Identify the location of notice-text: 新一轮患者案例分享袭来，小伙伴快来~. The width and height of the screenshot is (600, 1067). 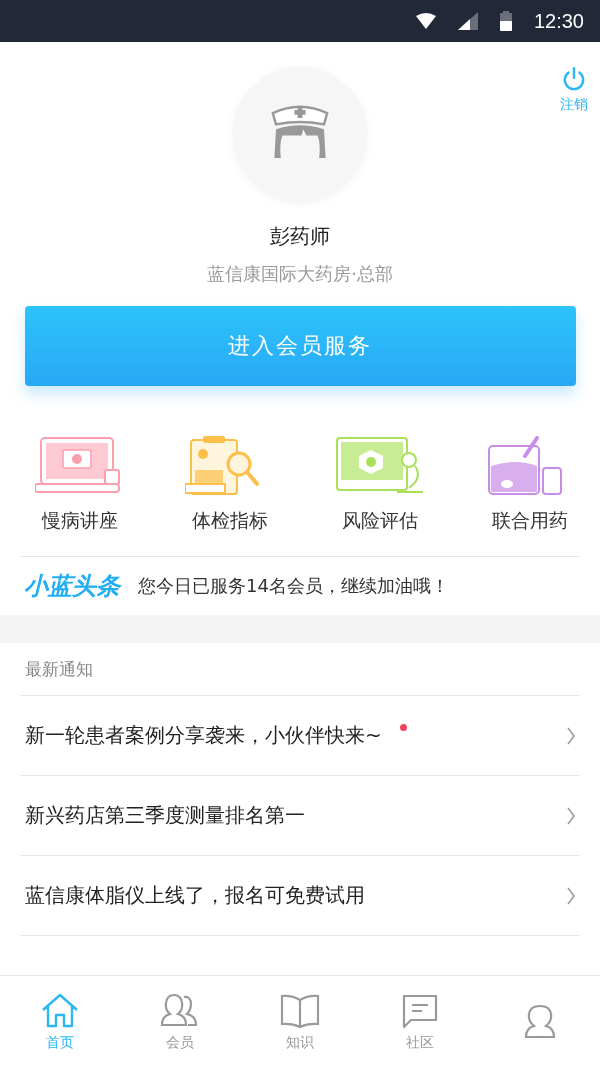
(203, 735).